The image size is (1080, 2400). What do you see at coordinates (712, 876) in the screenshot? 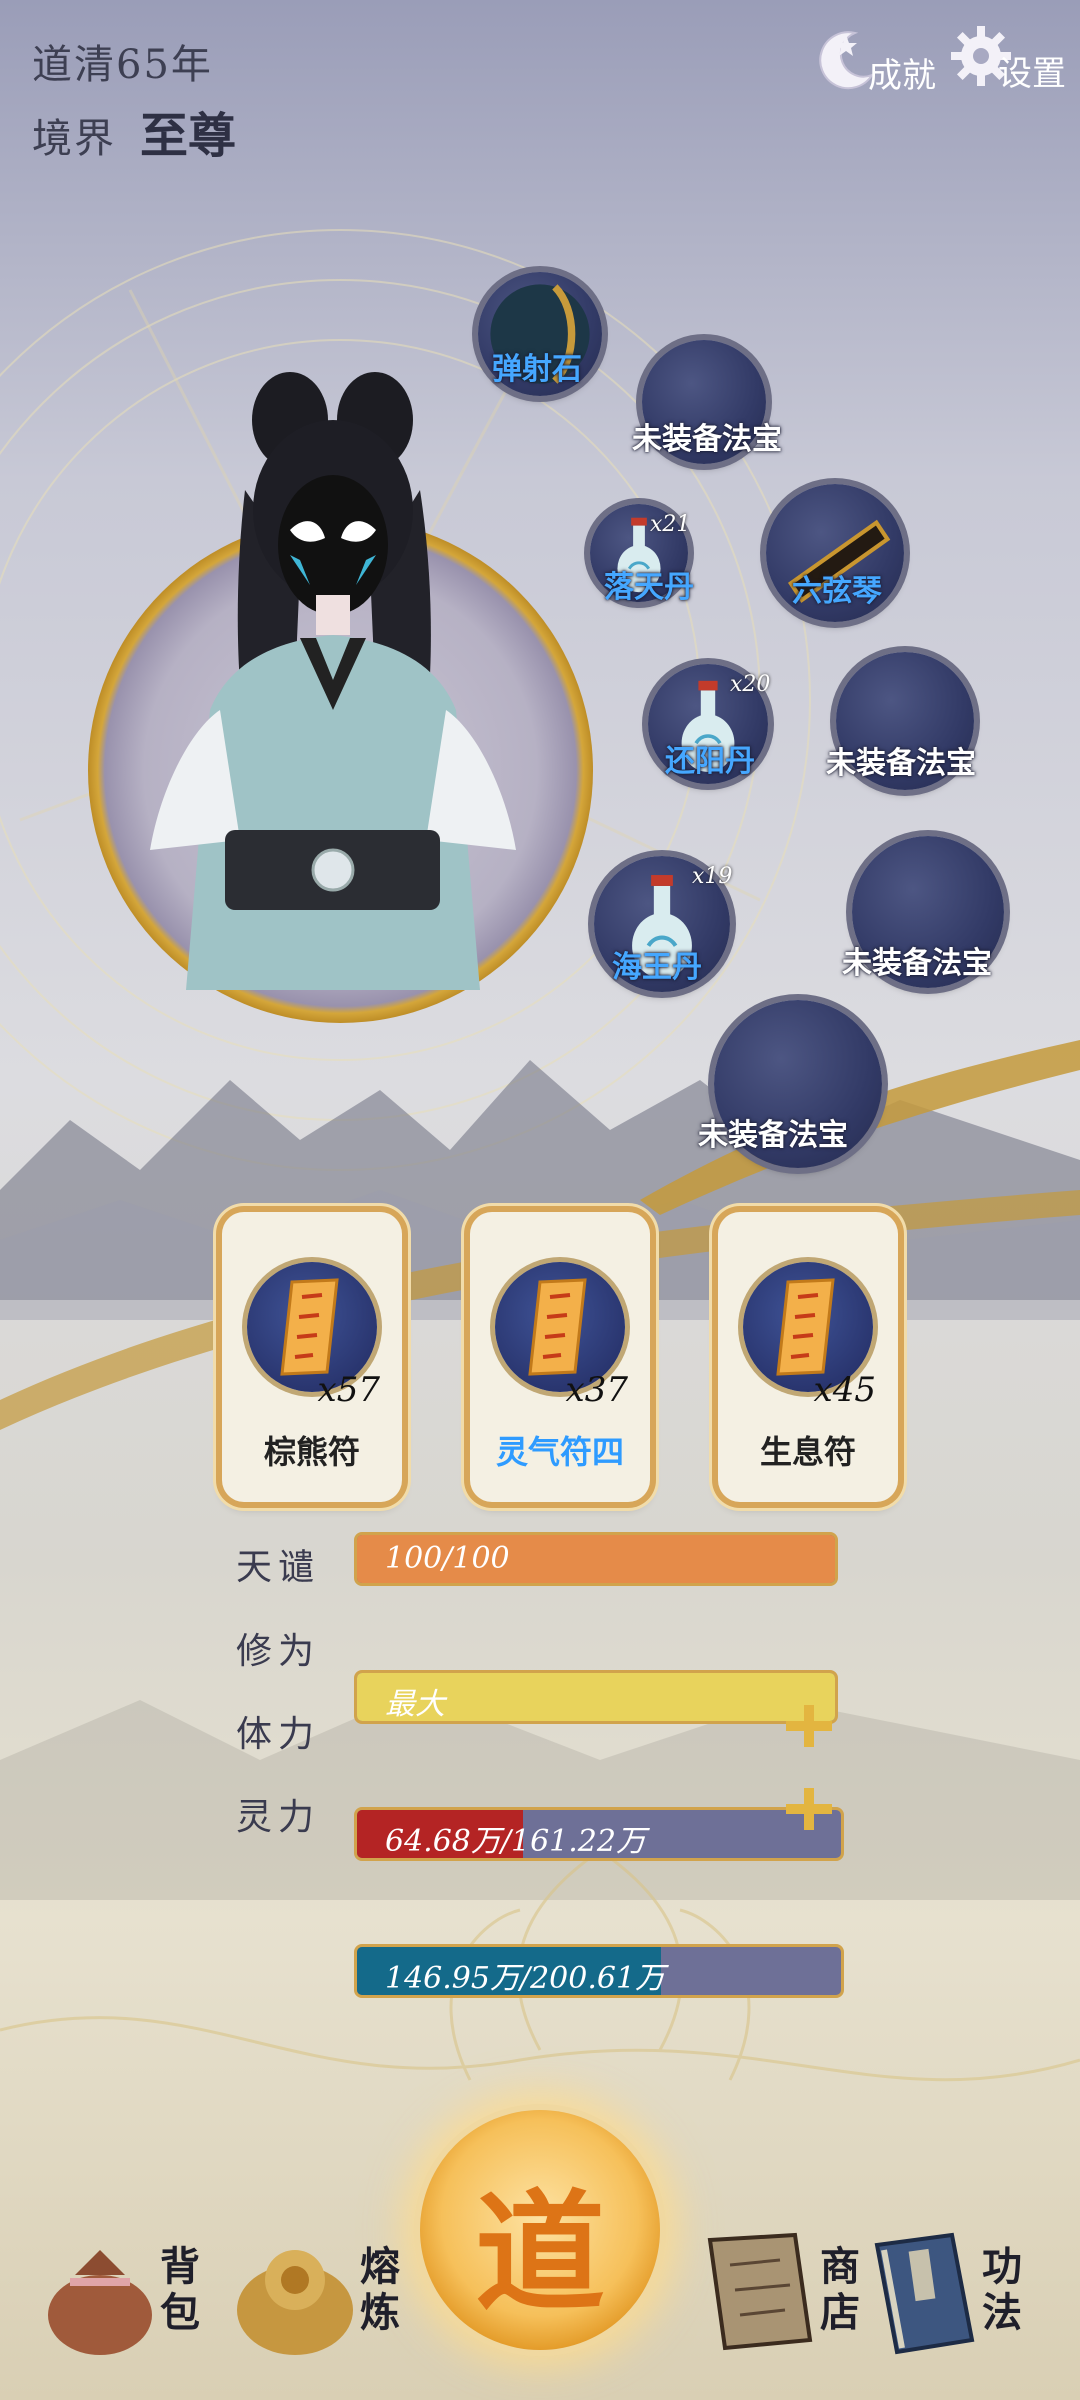
I see `slot-item-count: x19` at bounding box center [712, 876].